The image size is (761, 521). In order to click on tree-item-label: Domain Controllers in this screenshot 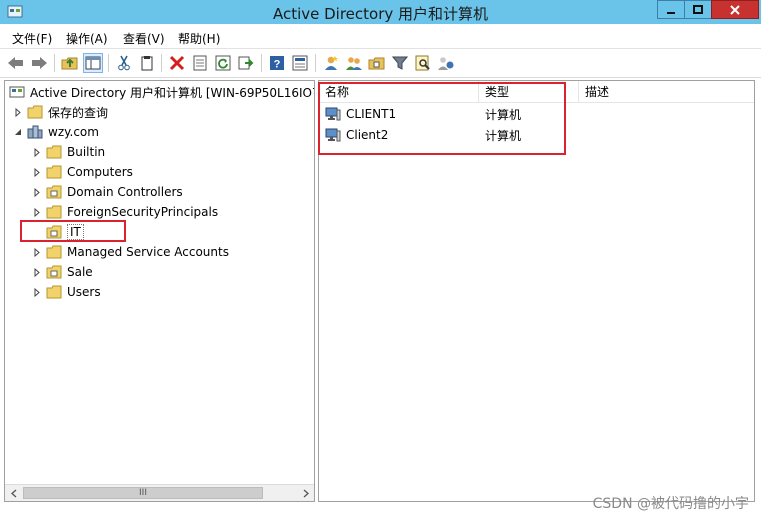, I will do `click(125, 192)`.